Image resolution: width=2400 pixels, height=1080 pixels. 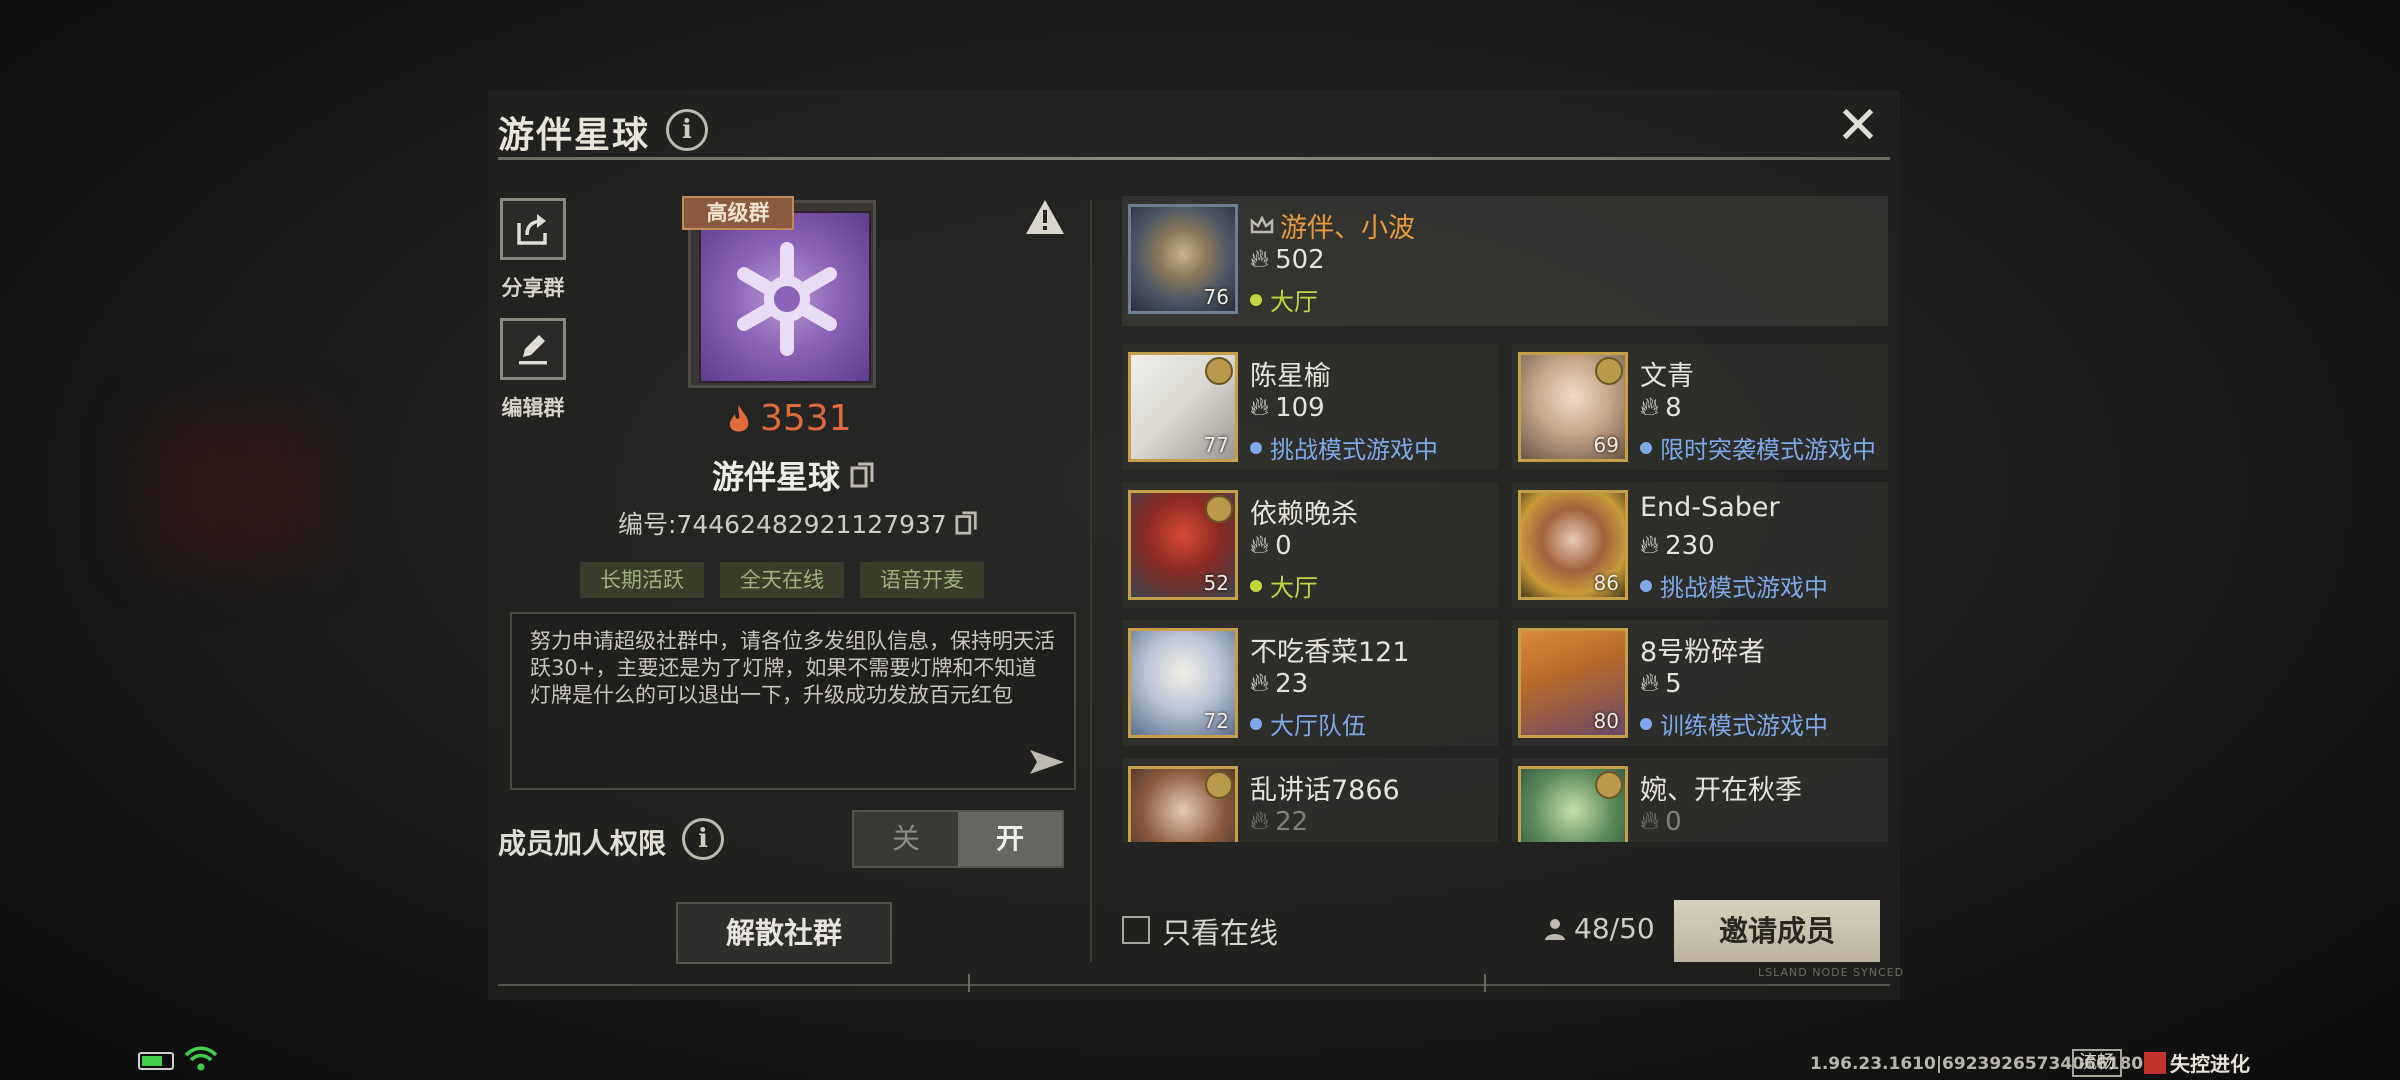 I want to click on share-icon, so click(x=532, y=229).